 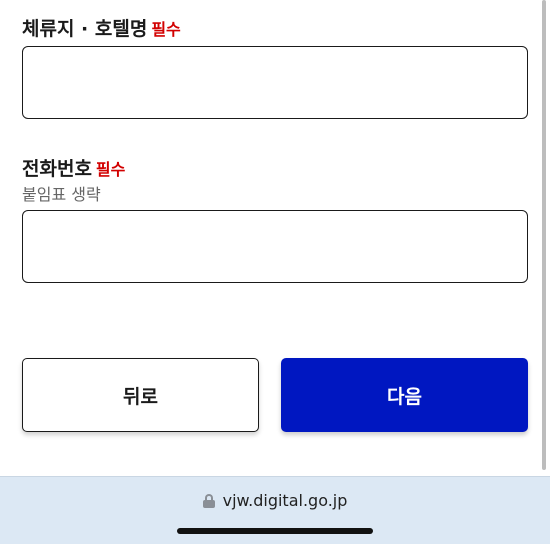 I want to click on url-display: vjw.digital.go.jp, so click(x=275, y=500).